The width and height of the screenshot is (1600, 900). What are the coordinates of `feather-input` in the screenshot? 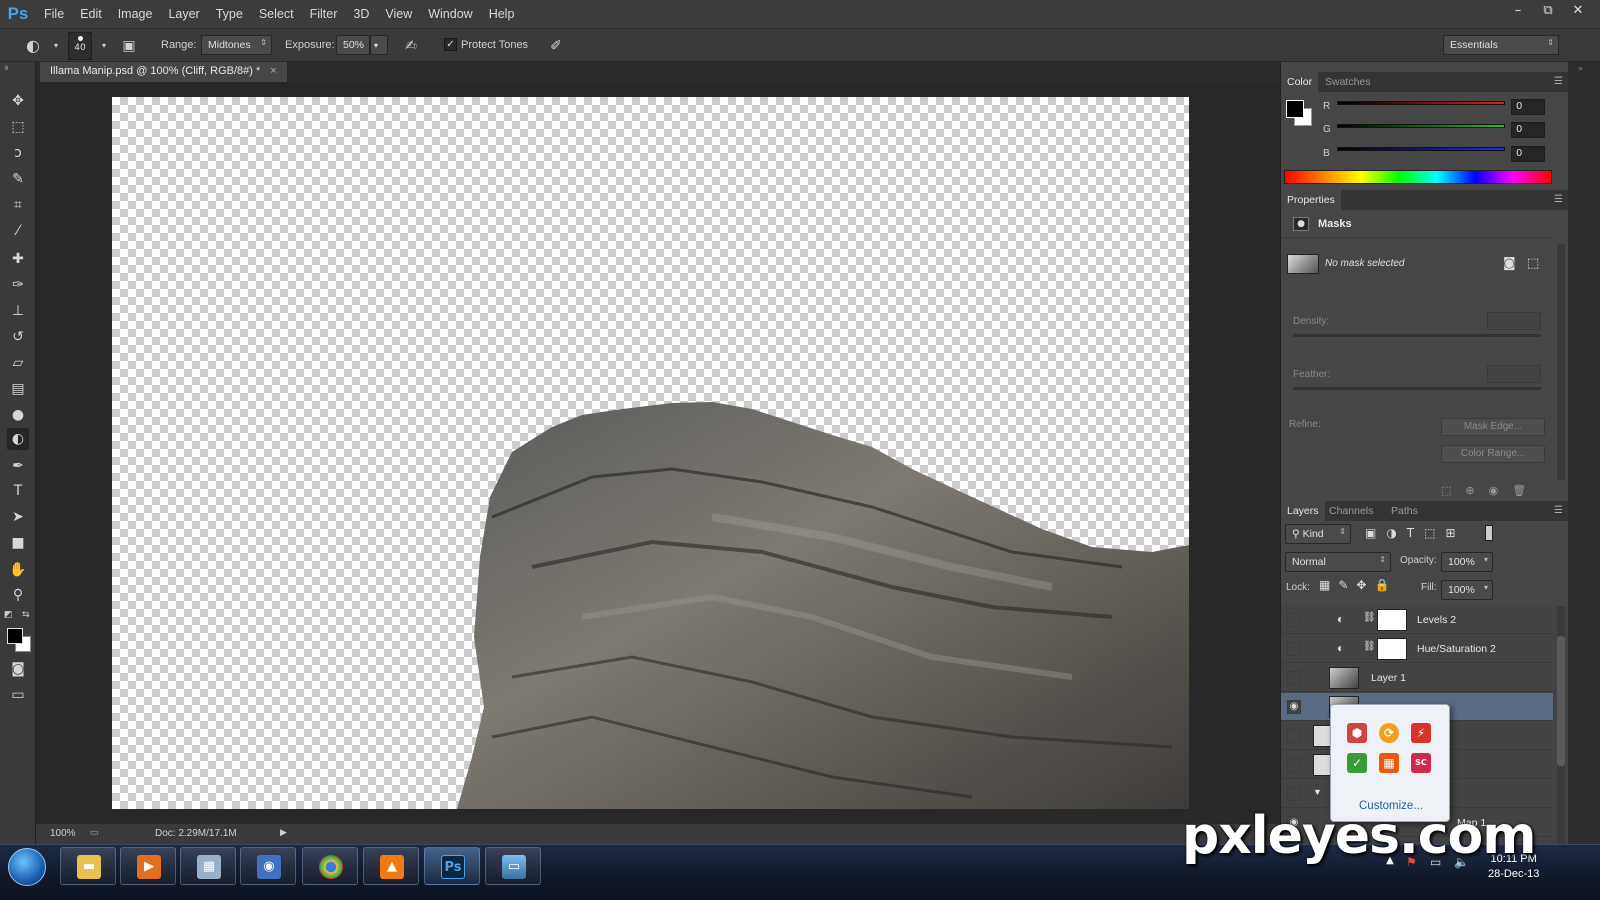 It's located at (1514, 374).